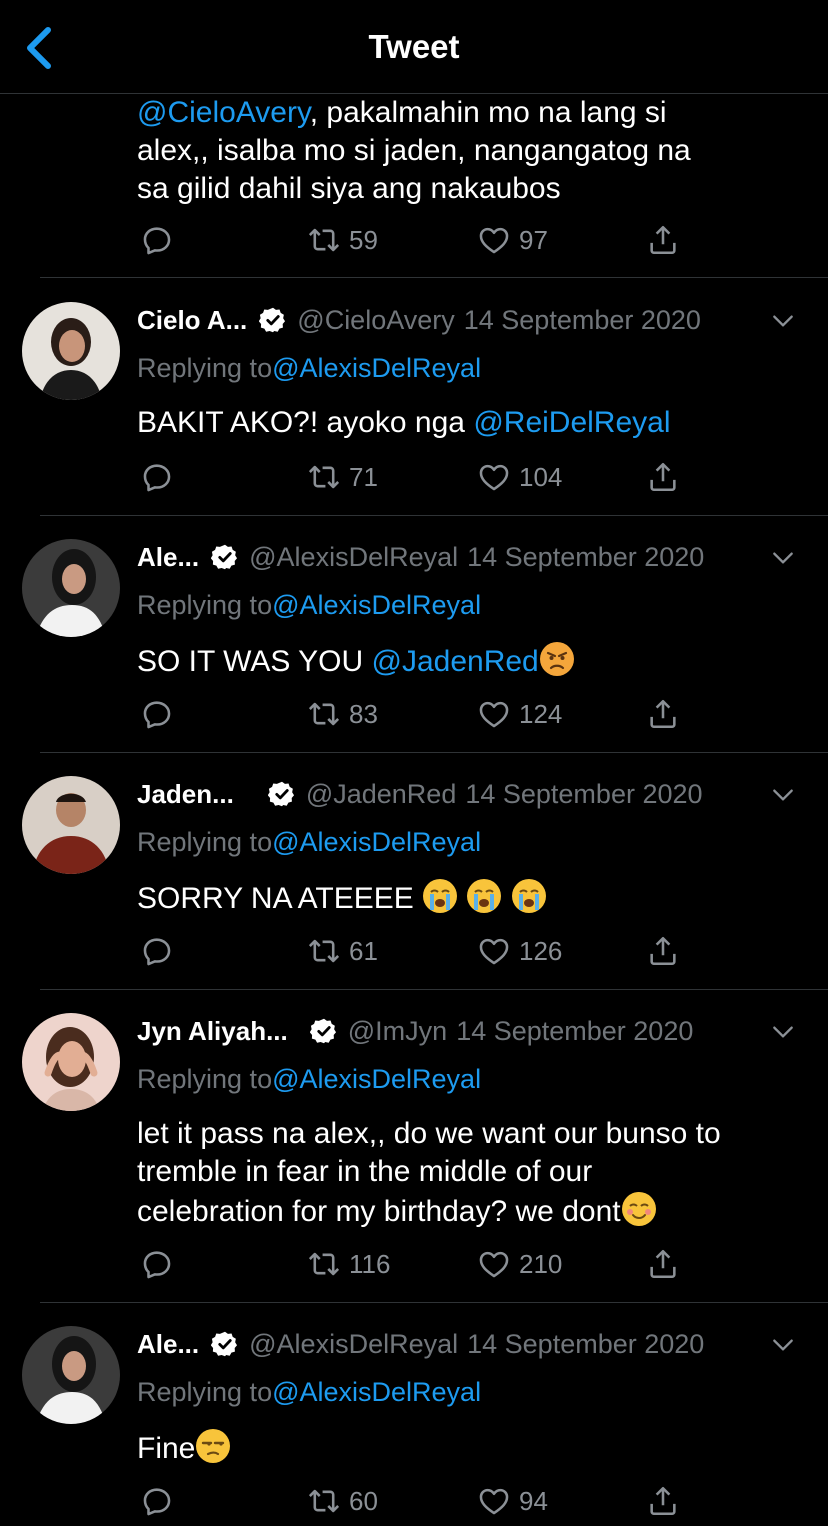  I want to click on like-count: 94, so click(533, 1500).